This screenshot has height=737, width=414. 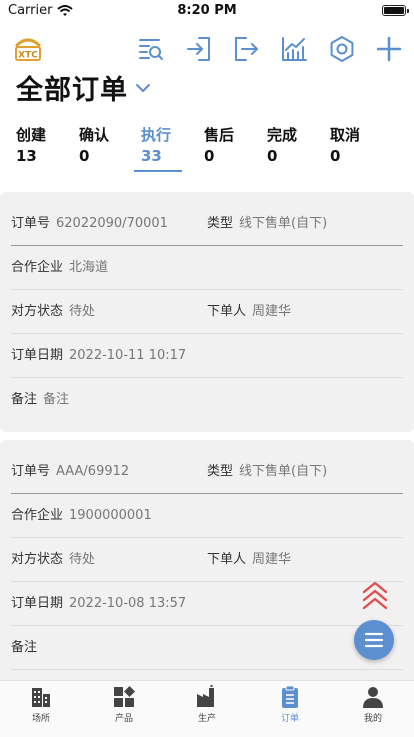 What do you see at coordinates (89, 267) in the screenshot?
I see `company-value: 北海道` at bounding box center [89, 267].